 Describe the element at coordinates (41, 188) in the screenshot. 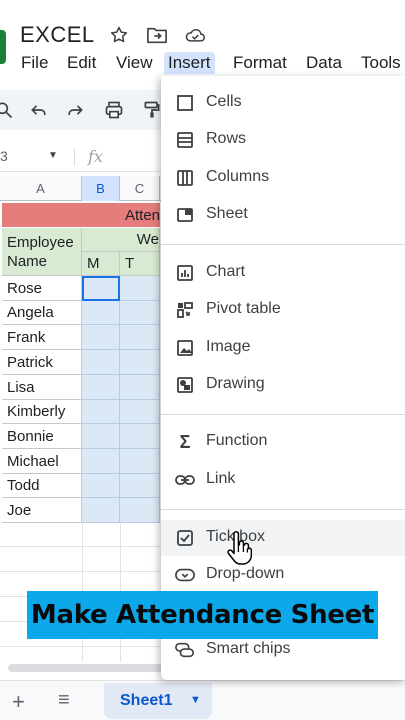

I see `column-header-a: A` at that location.